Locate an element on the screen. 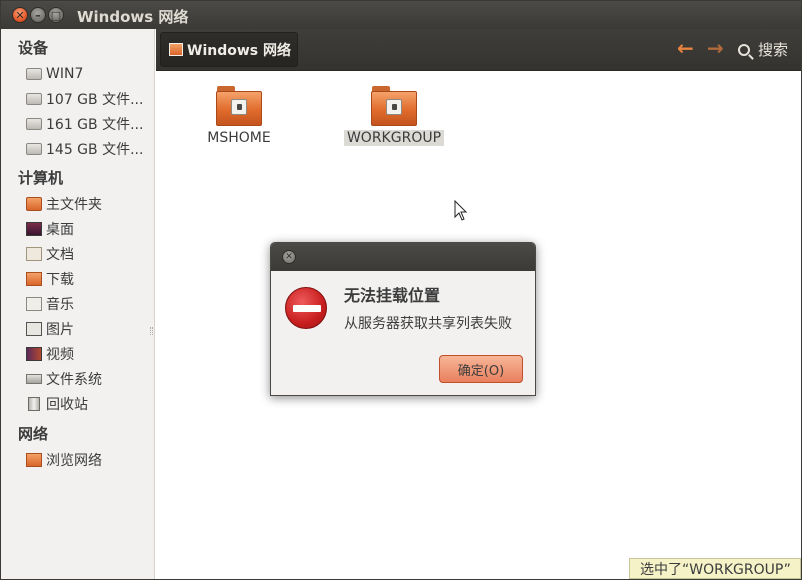 The height and width of the screenshot is (580, 802). arrow-right-icon: → is located at coordinates (715, 48).